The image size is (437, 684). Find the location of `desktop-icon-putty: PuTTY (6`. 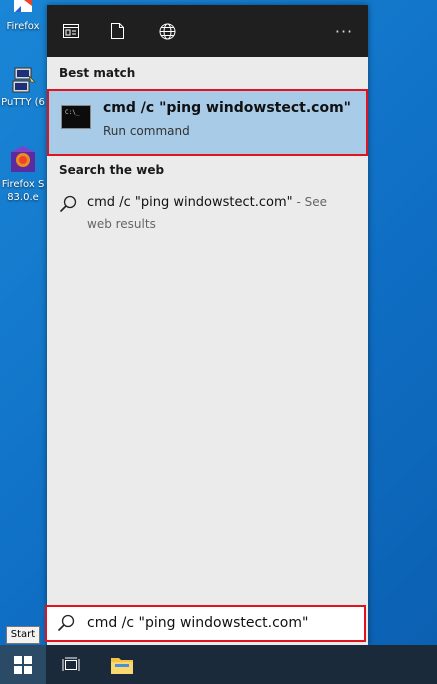

desktop-icon-putty: PuTTY (6 is located at coordinates (23, 94).